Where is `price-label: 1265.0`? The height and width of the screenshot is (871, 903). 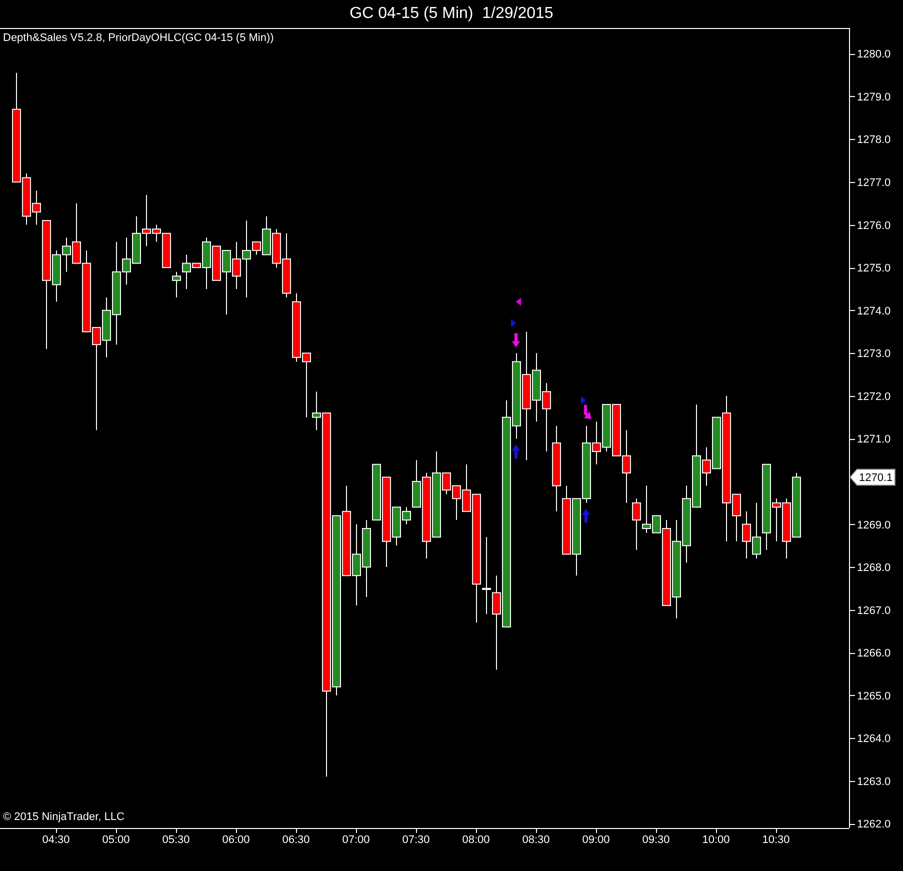
price-label: 1265.0 is located at coordinates (874, 696).